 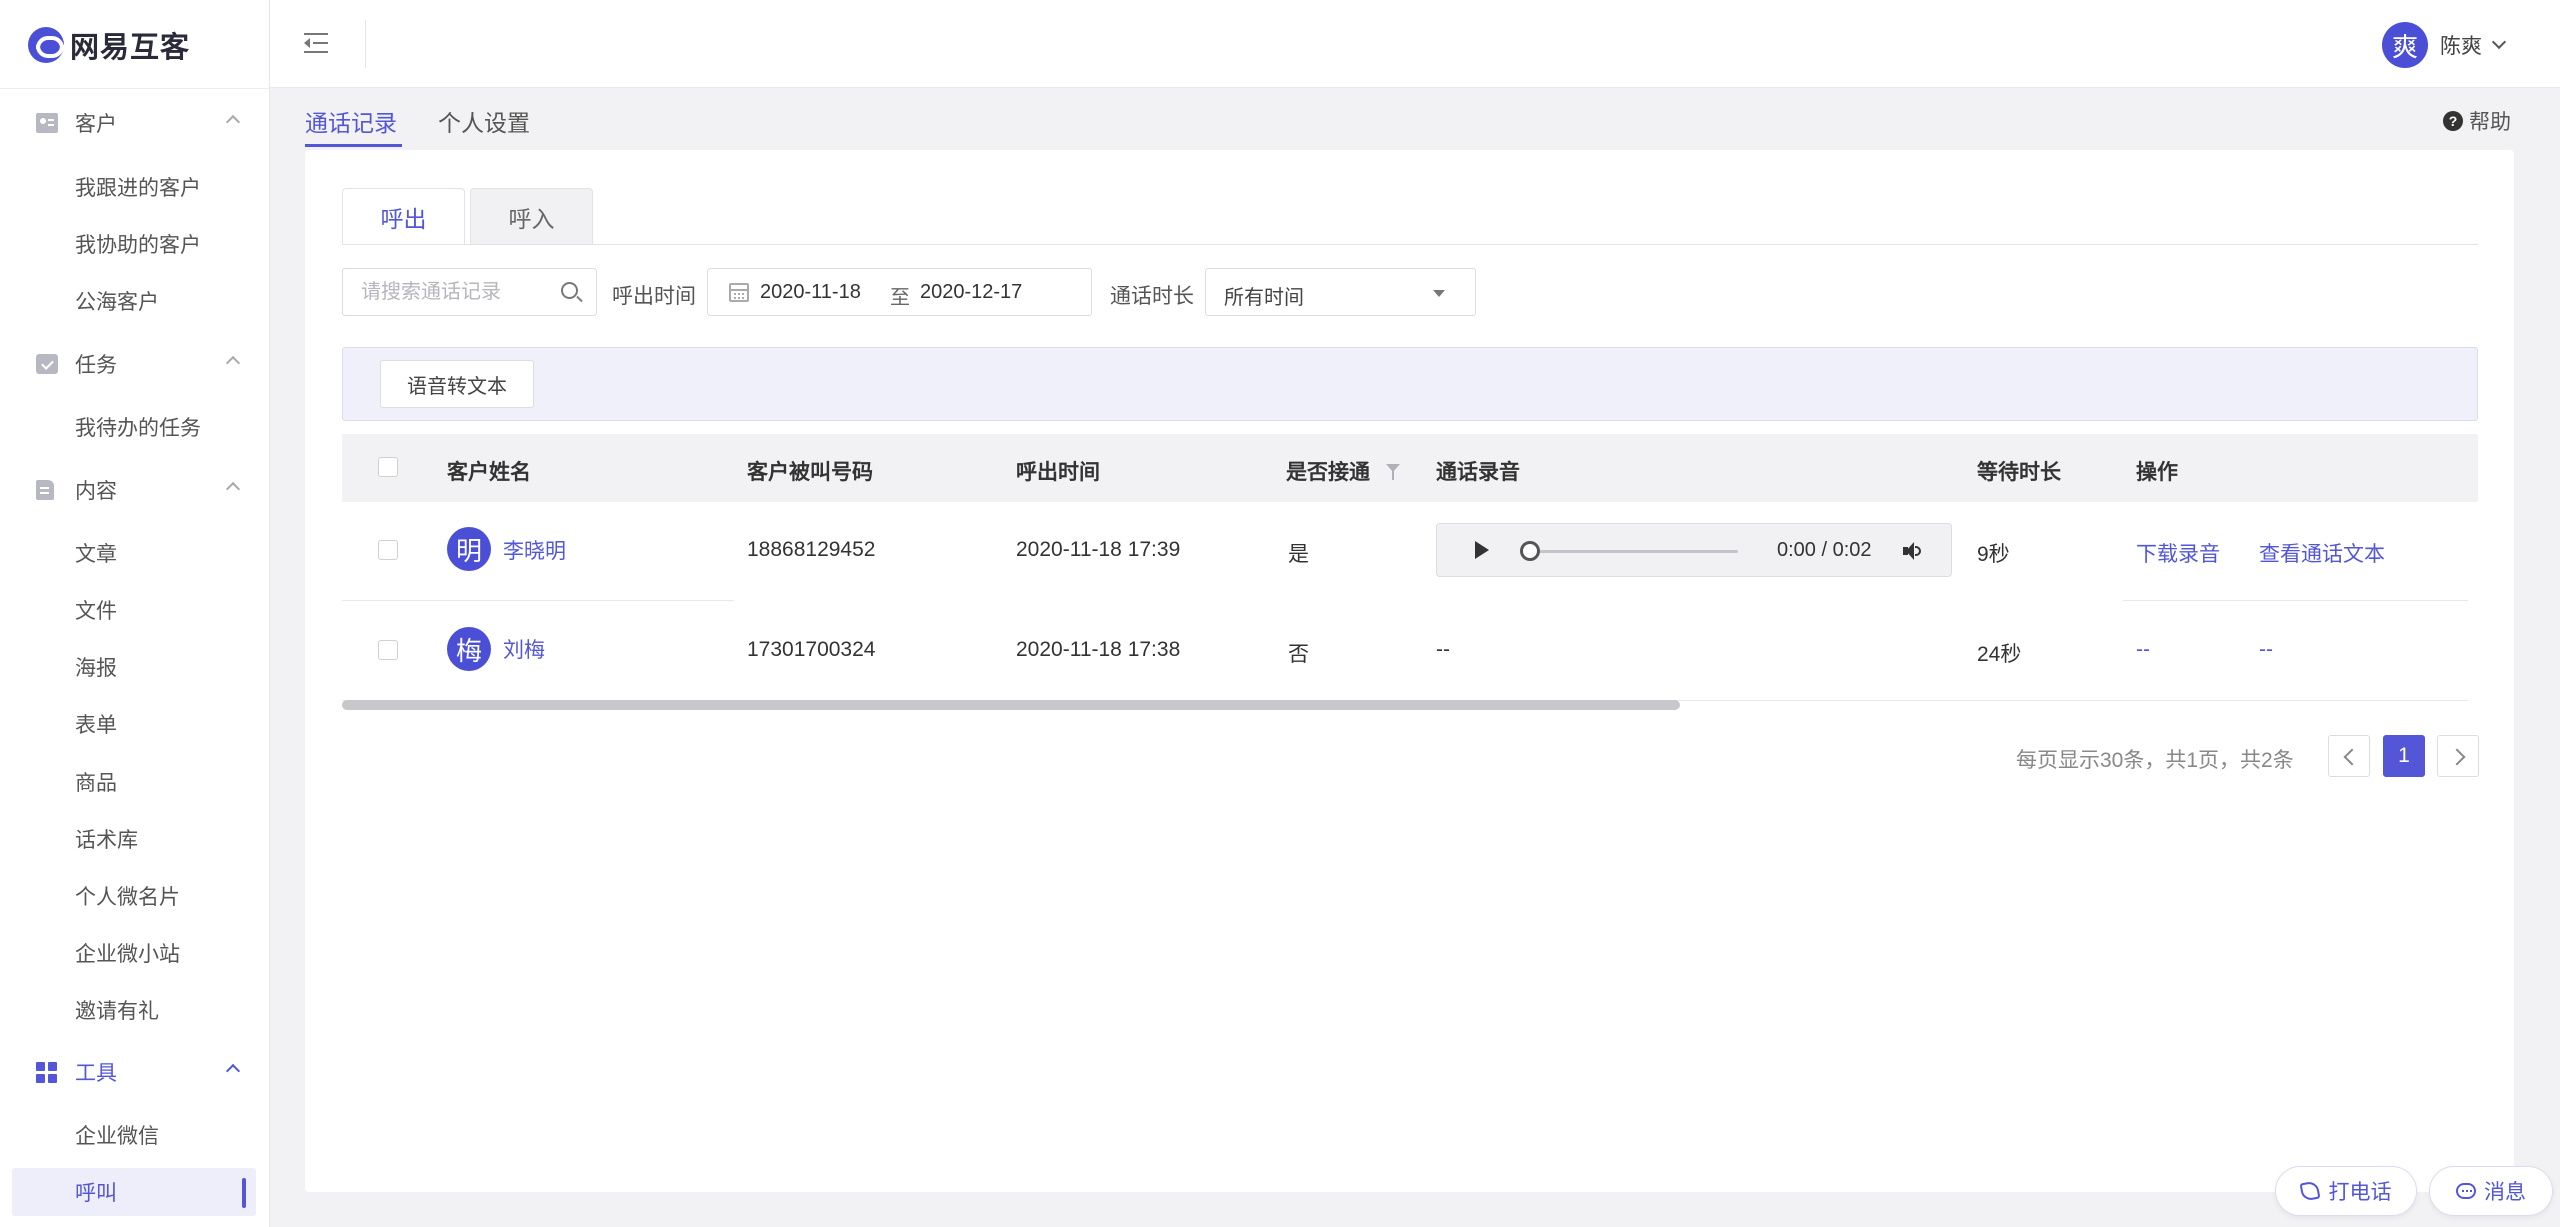 What do you see at coordinates (96, 668) in the screenshot?
I see `sidebar-item-label: 海报` at bounding box center [96, 668].